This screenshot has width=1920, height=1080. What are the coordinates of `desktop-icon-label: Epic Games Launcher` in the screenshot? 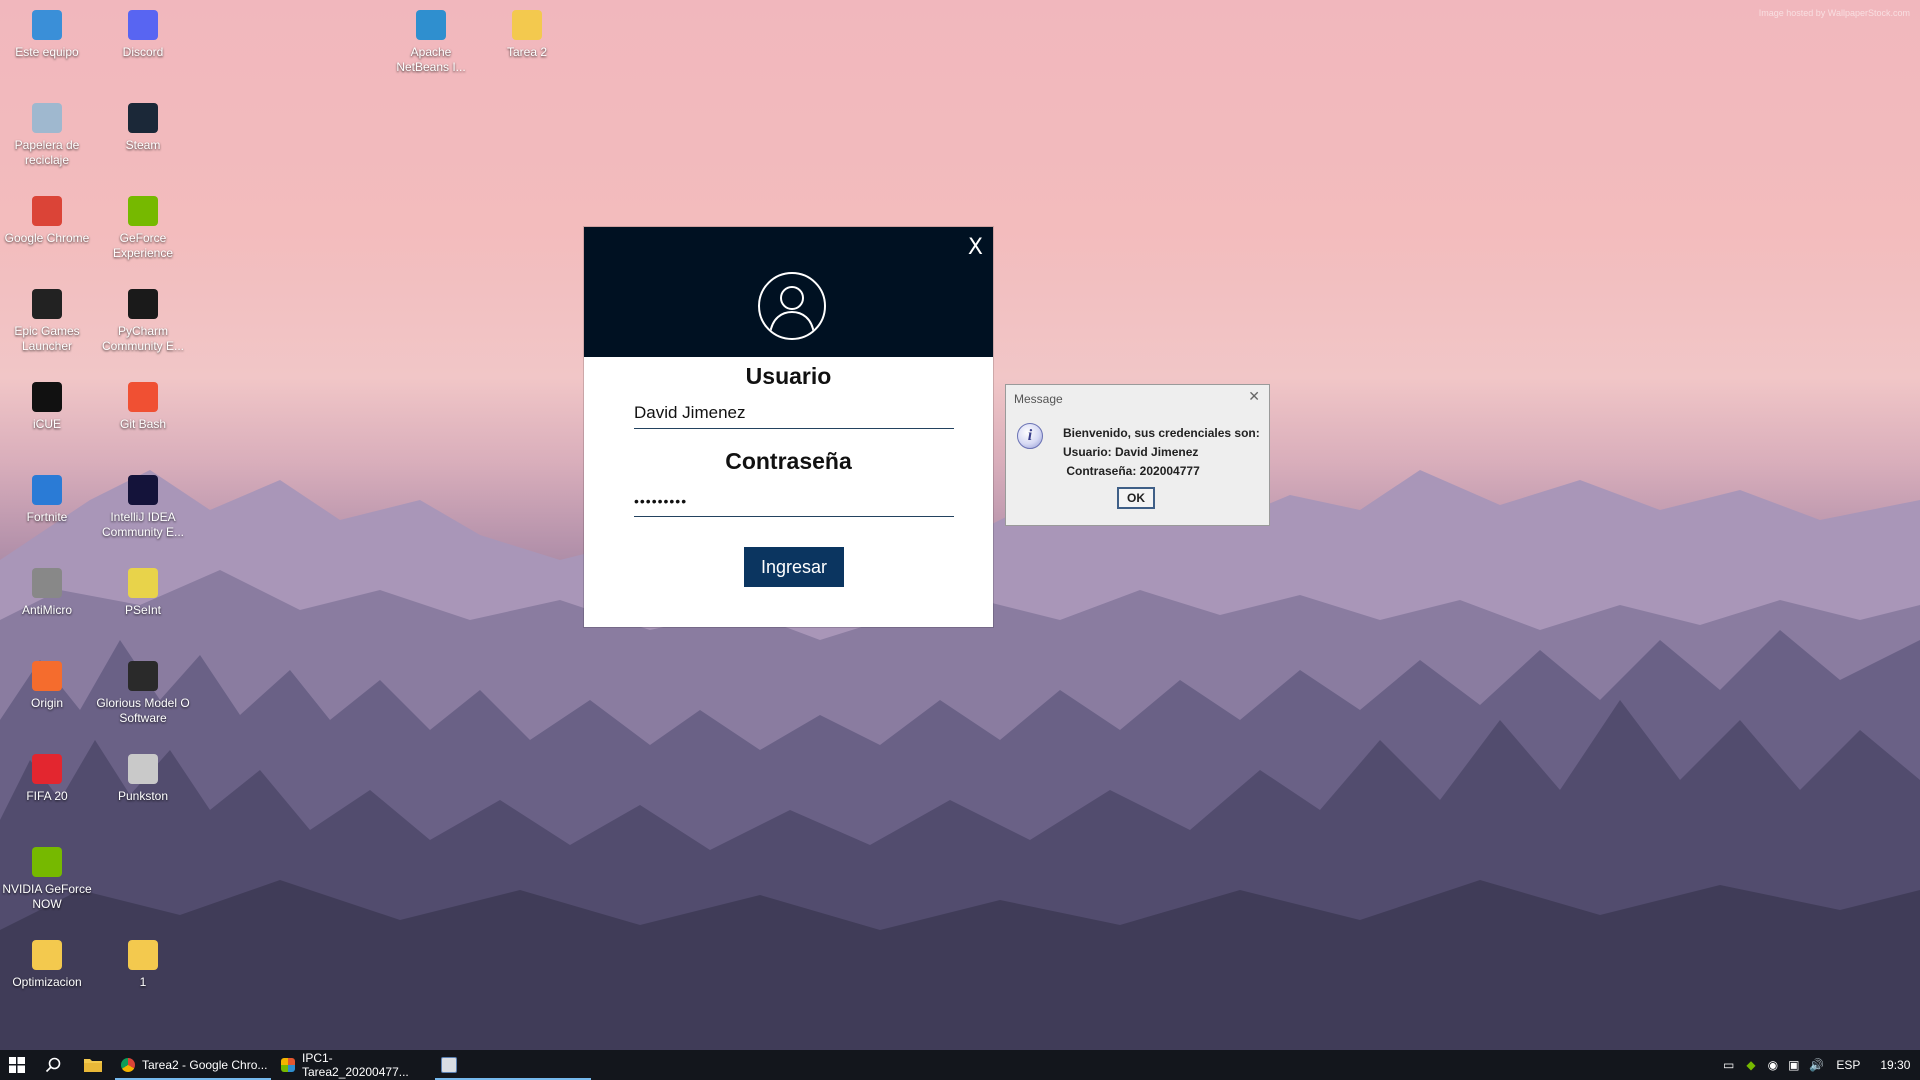 It's located at (47, 338).